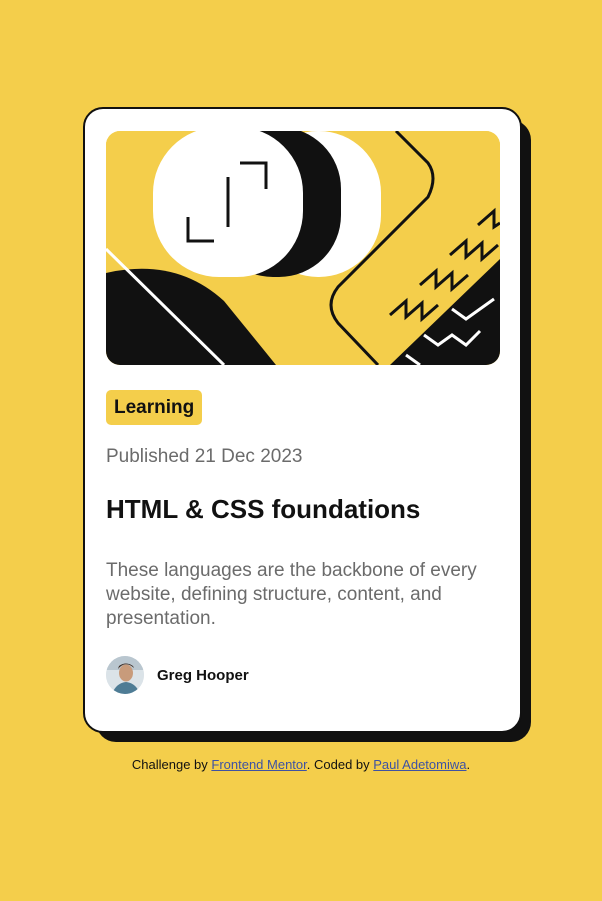 The height and width of the screenshot is (901, 602). Describe the element at coordinates (203, 675) in the screenshot. I see `author-name: Greg Hooper` at that location.